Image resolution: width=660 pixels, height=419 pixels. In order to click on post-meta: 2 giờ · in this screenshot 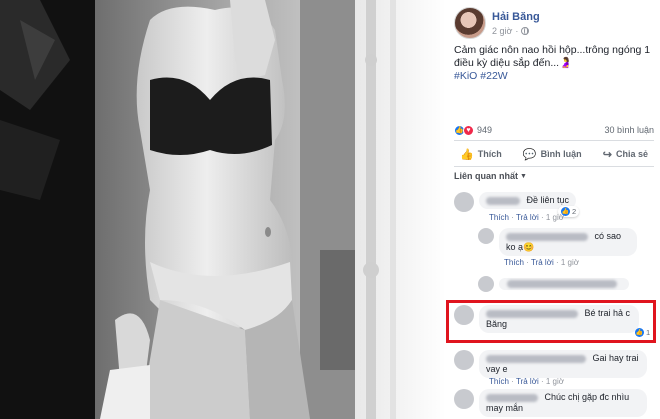, I will do `click(511, 31)`.